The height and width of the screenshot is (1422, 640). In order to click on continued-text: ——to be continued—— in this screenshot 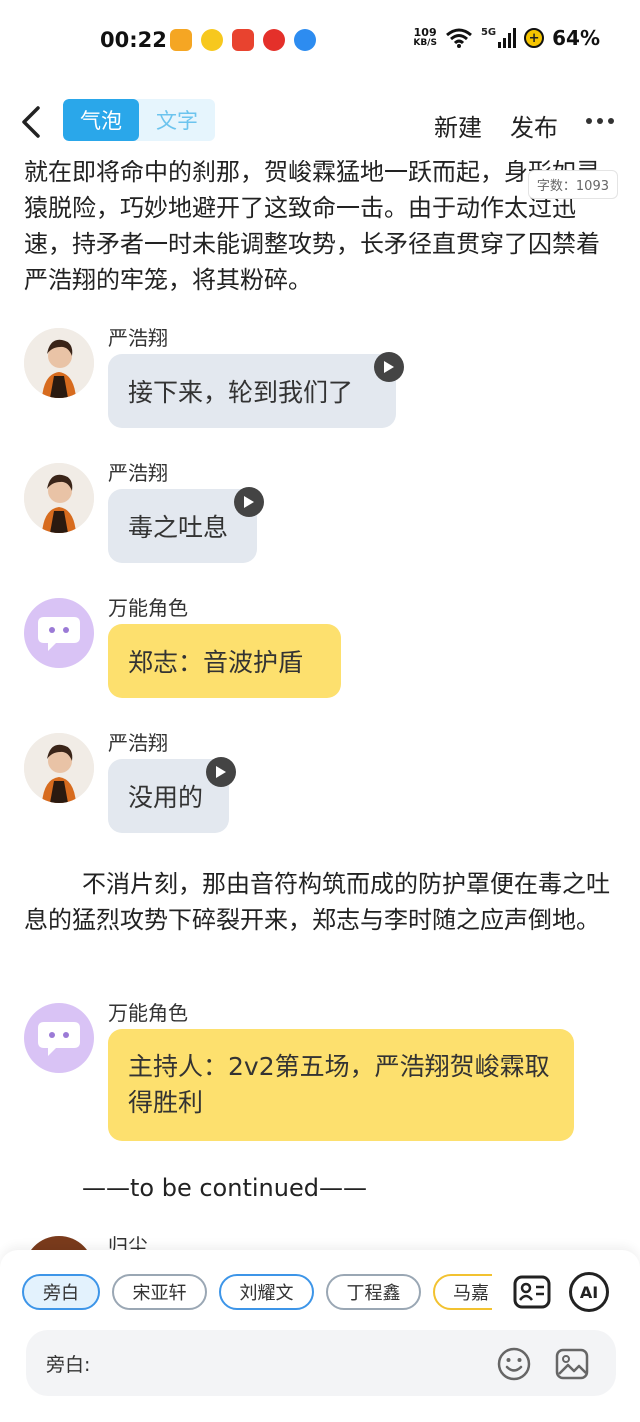, I will do `click(224, 1188)`.